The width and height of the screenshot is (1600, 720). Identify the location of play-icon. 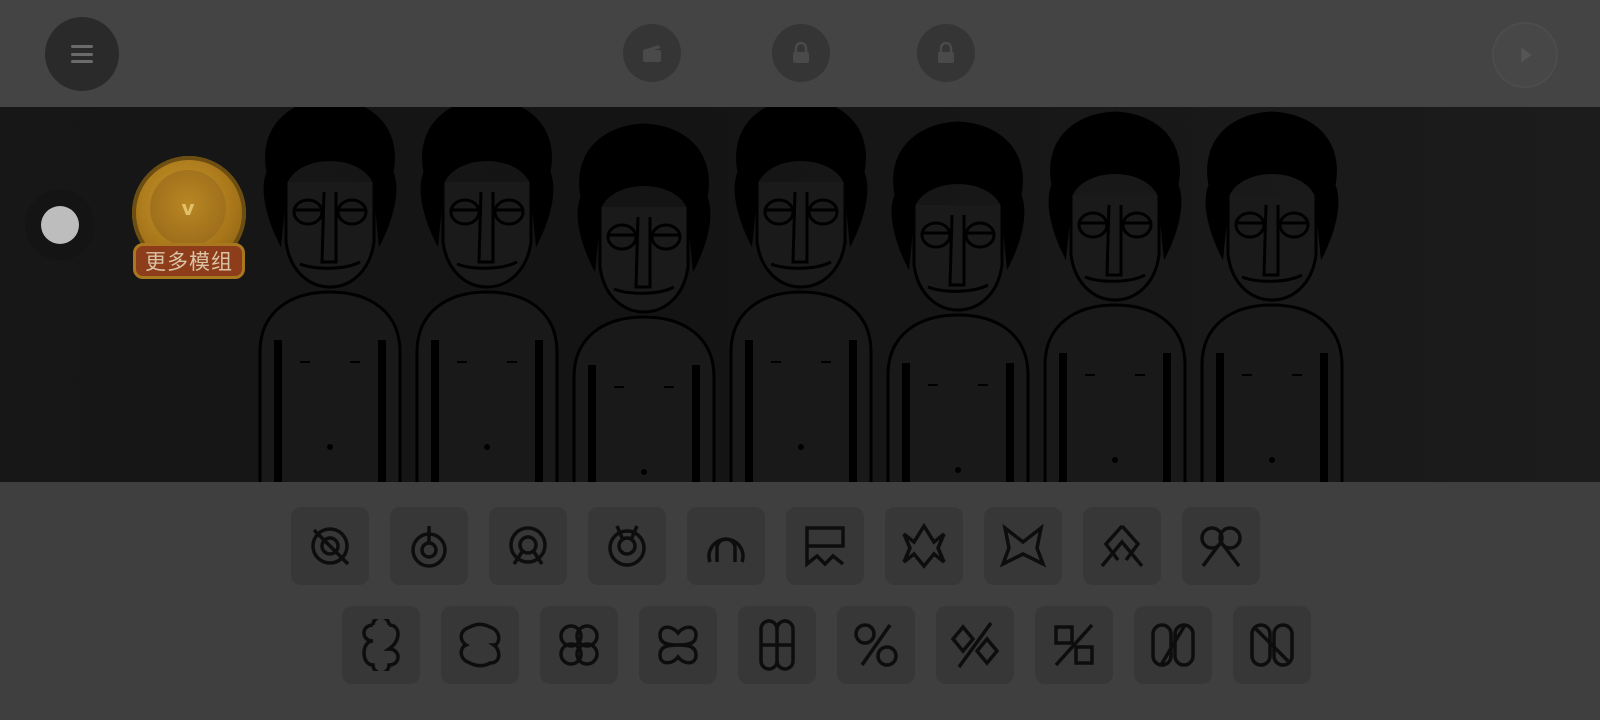
(1526, 55).